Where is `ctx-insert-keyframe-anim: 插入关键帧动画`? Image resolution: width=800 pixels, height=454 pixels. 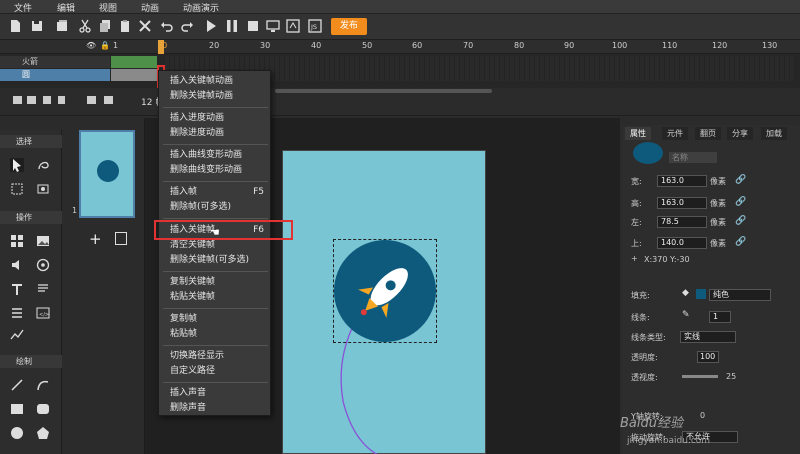
ctx-insert-keyframe-anim: 插入关键帧动画 is located at coordinates (215, 81).